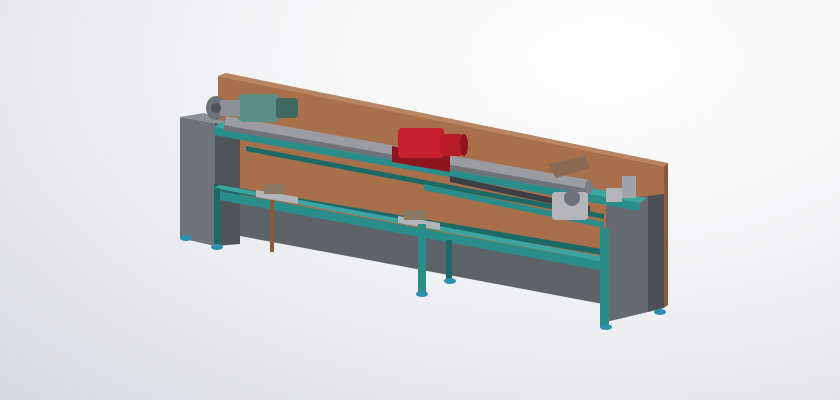  What do you see at coordinates (604, 277) in the screenshot?
I see `leg-right-front` at bounding box center [604, 277].